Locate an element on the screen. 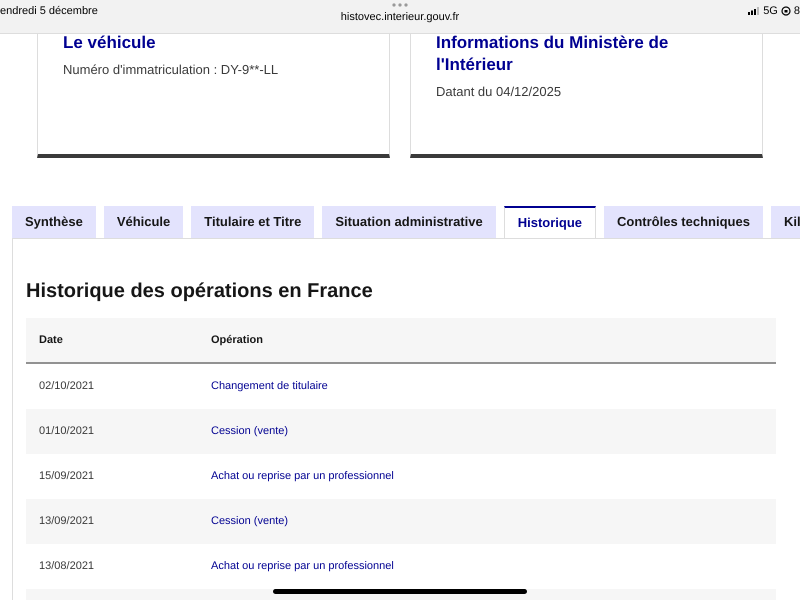 This screenshot has width=800, height=600. column-header: Opération is located at coordinates (237, 340).